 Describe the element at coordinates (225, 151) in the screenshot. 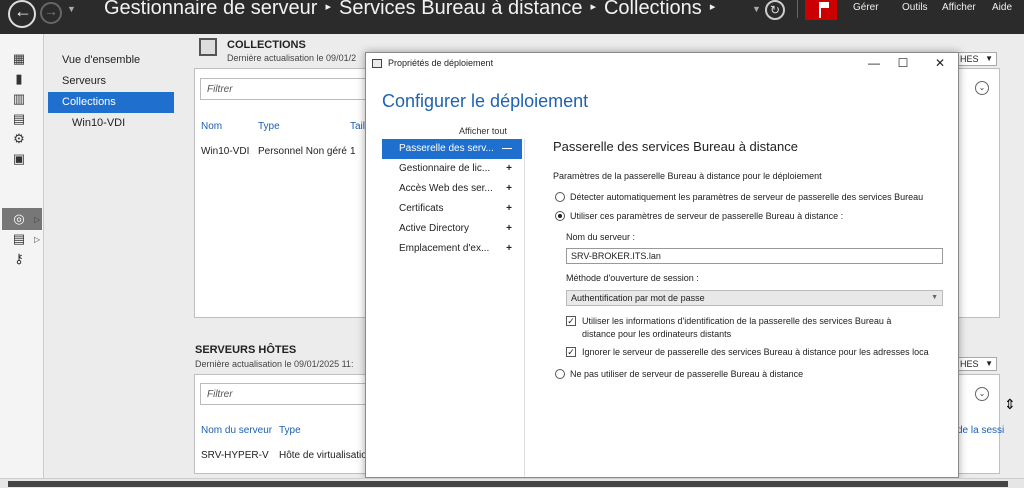

I see `cell-nom: Win10-VDI` at that location.